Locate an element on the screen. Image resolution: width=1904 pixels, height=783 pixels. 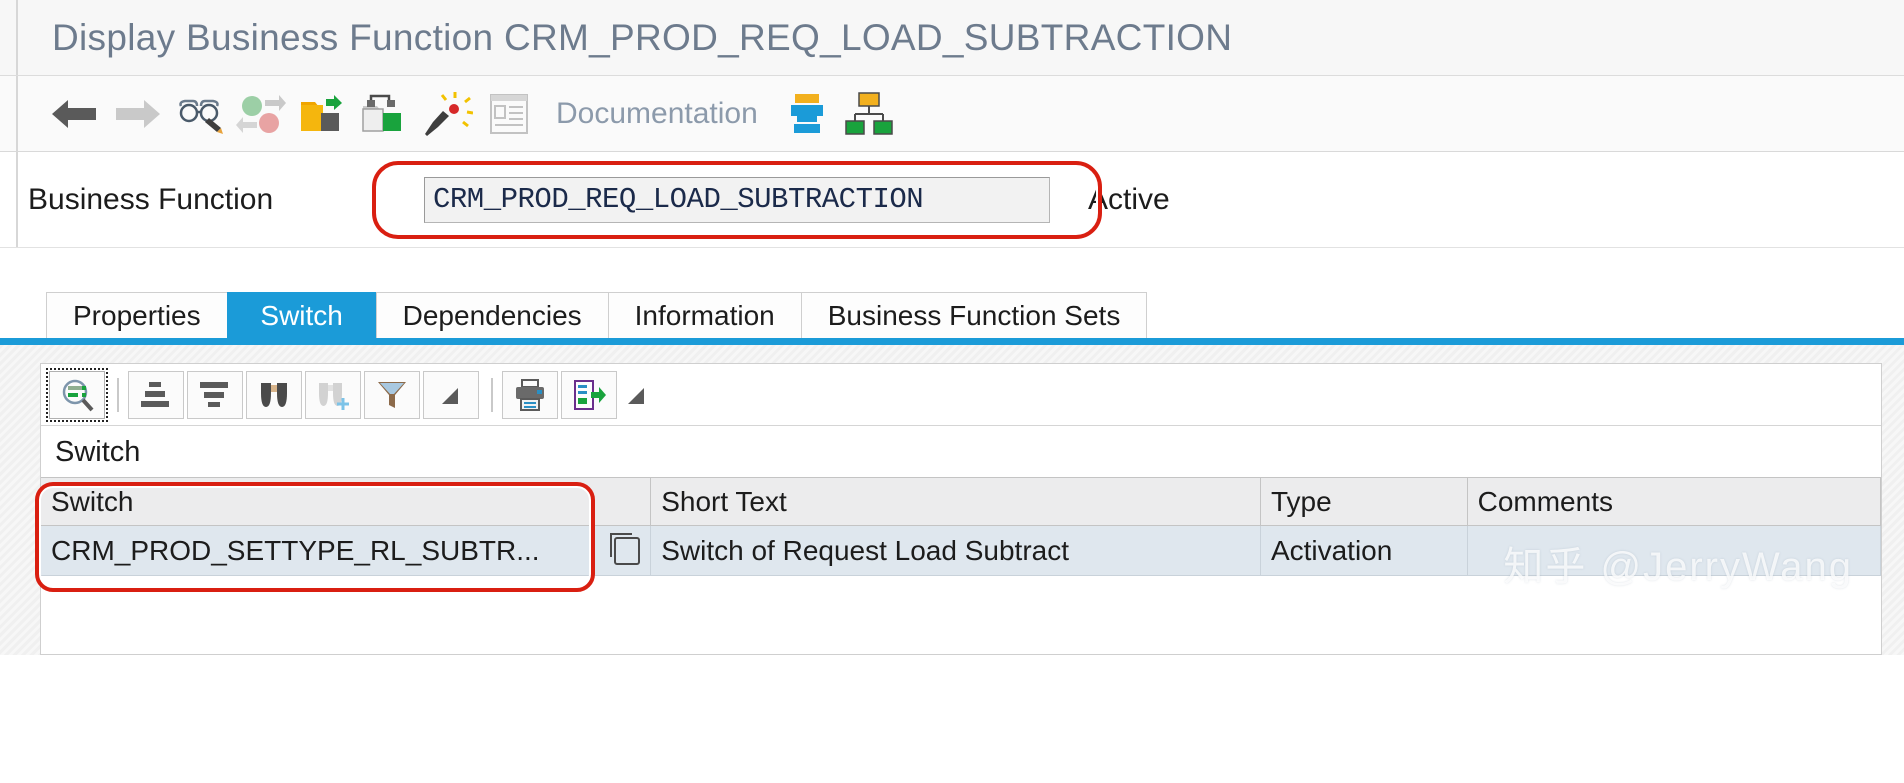
application-toolbar: Documentation is located at coordinates (952, 114).